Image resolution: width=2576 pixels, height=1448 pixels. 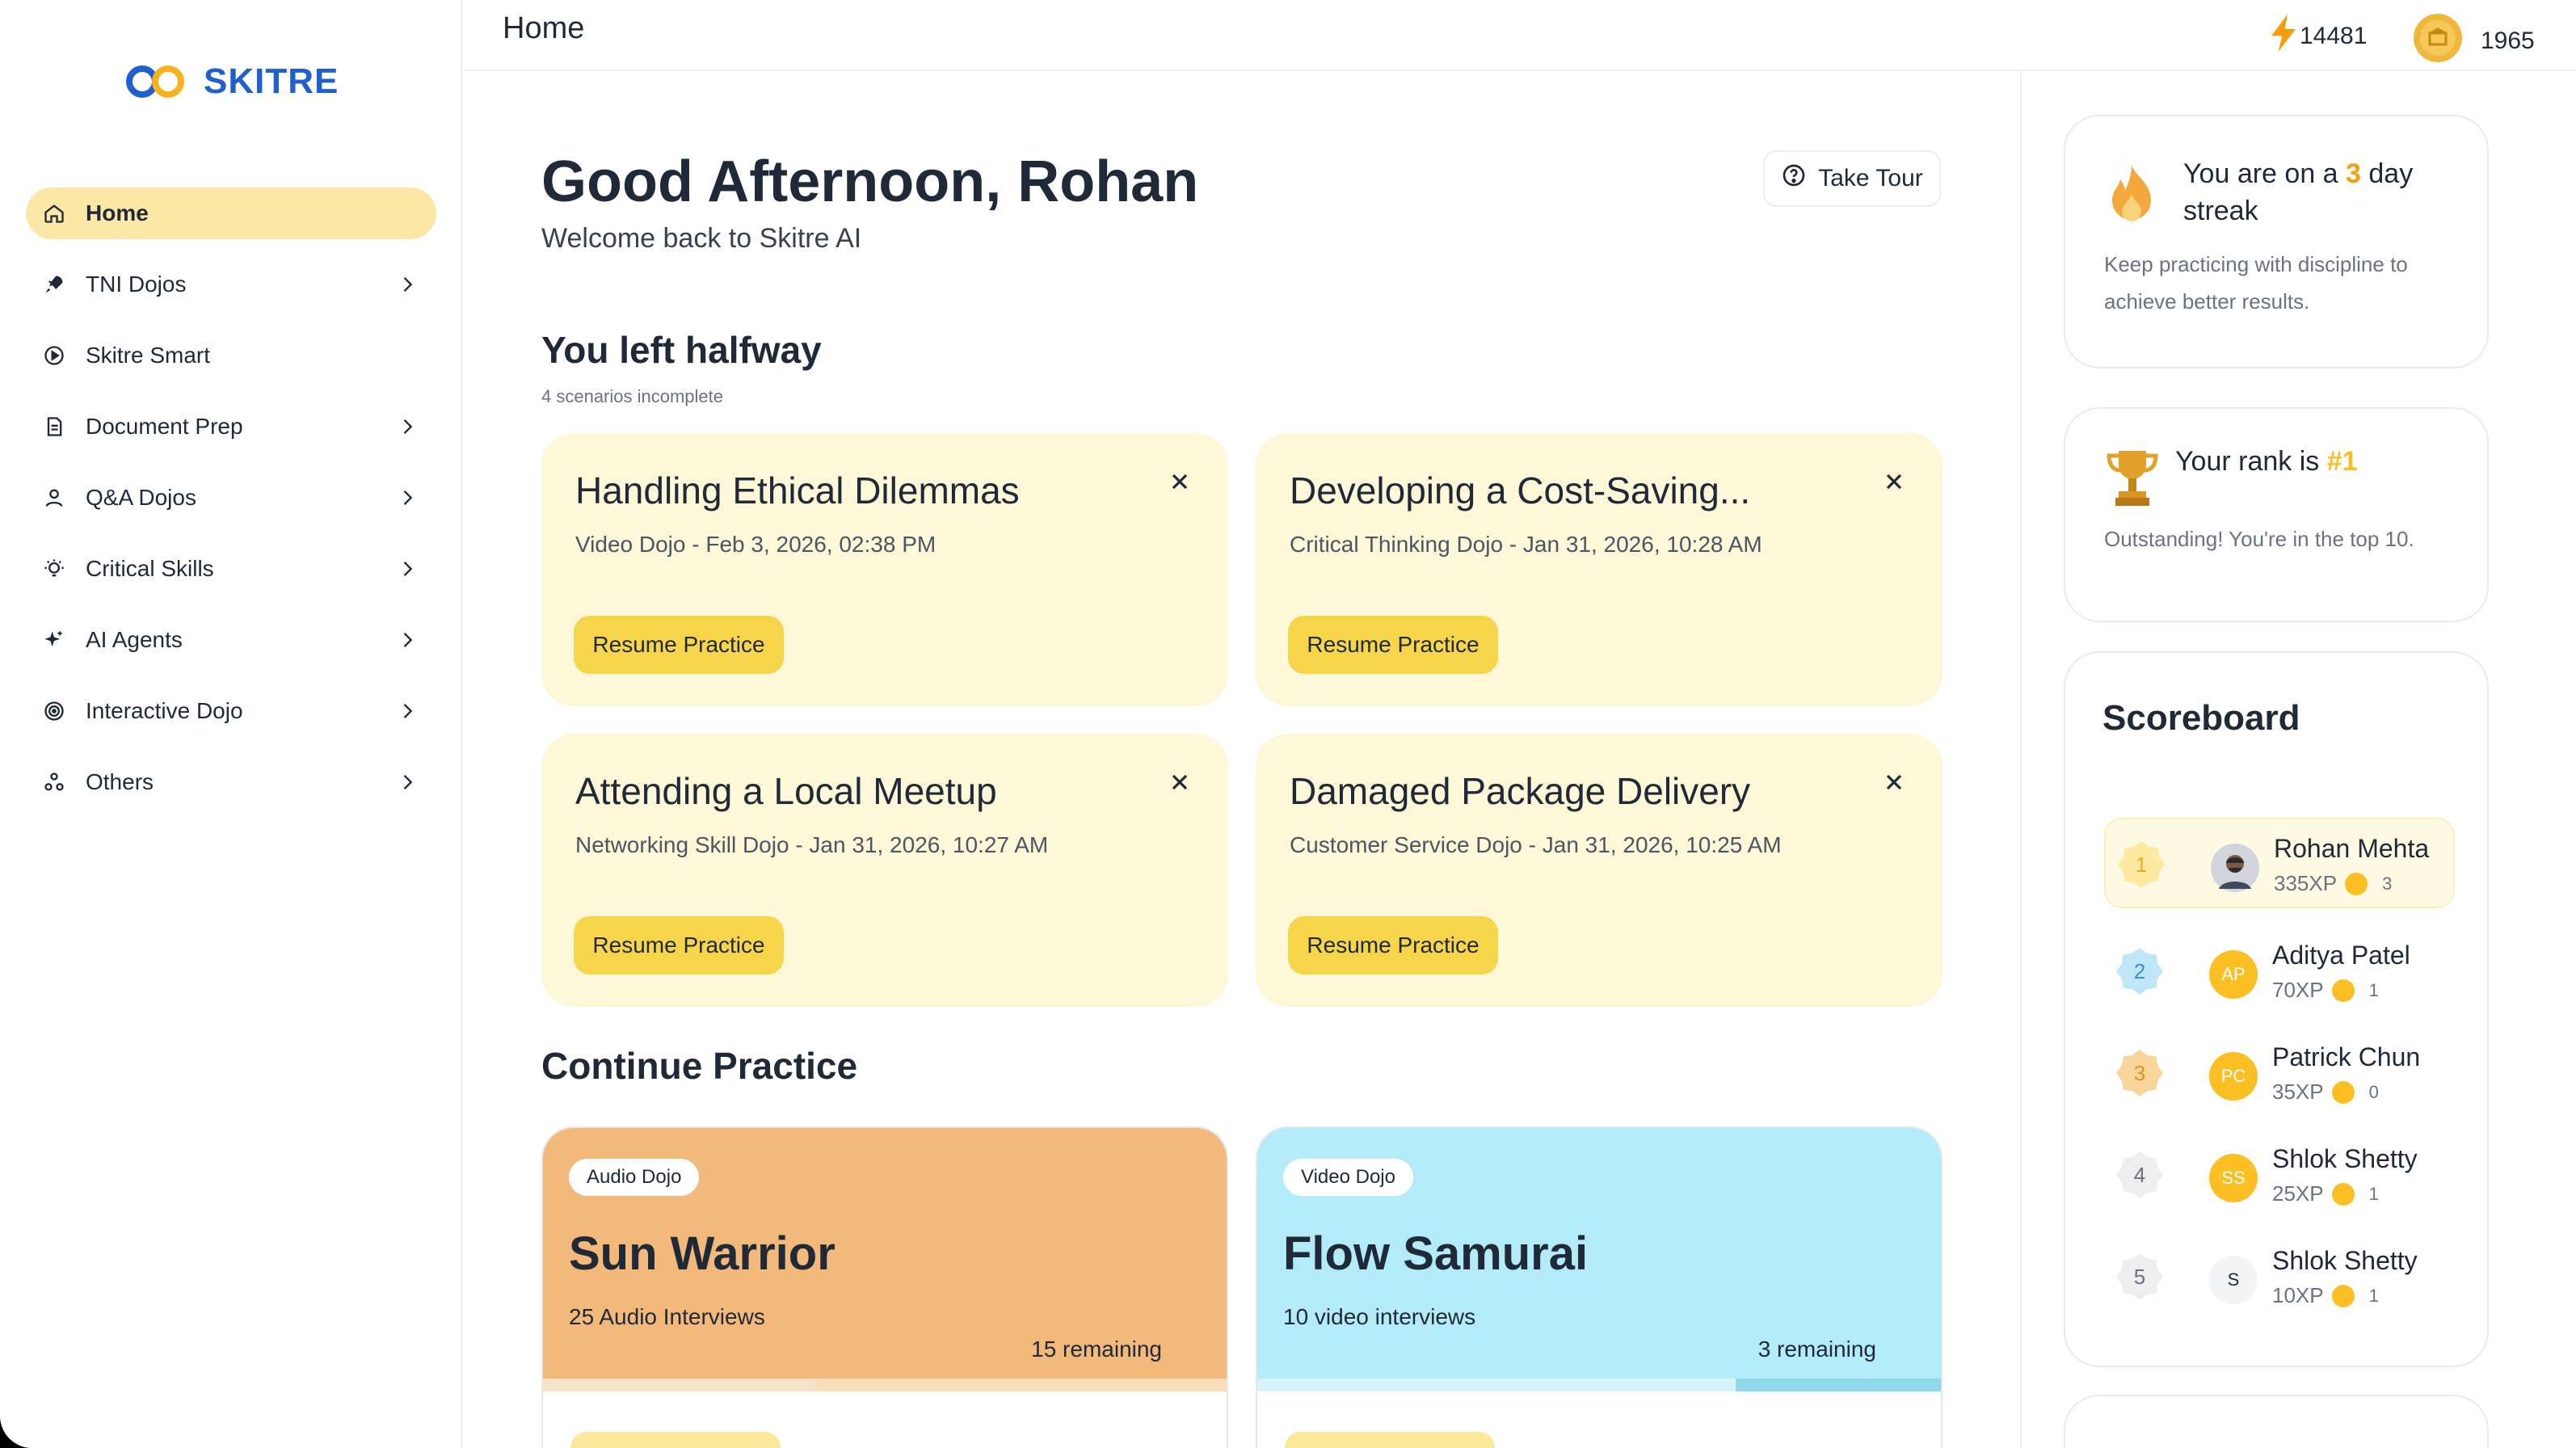 I want to click on player-name: Rohan Mehta, so click(x=2352, y=848).